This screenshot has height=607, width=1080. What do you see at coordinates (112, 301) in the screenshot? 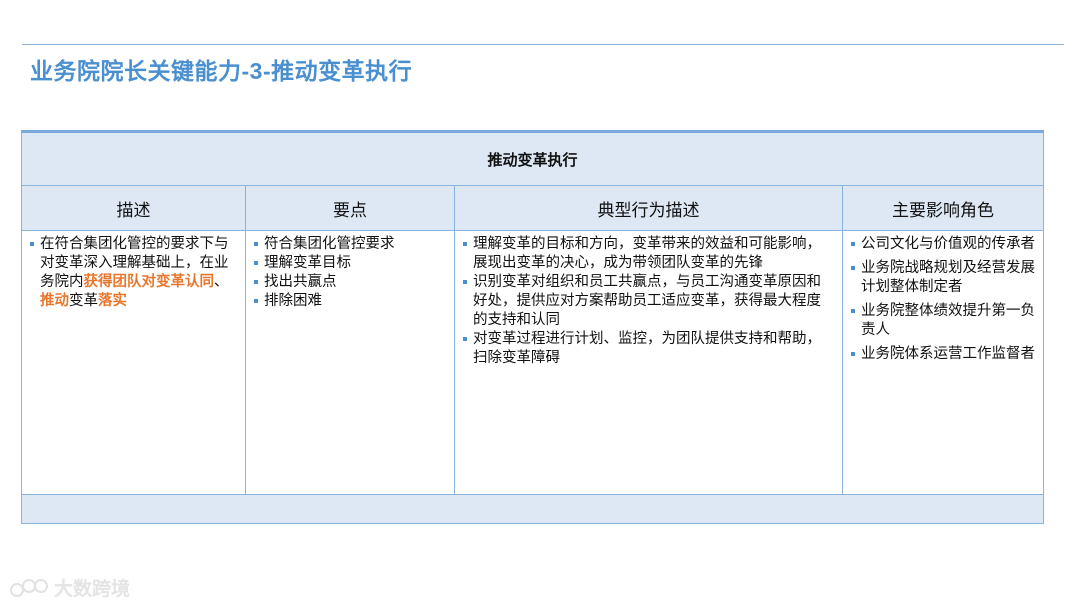
I see `description-highlight-implement: 落实` at bounding box center [112, 301].